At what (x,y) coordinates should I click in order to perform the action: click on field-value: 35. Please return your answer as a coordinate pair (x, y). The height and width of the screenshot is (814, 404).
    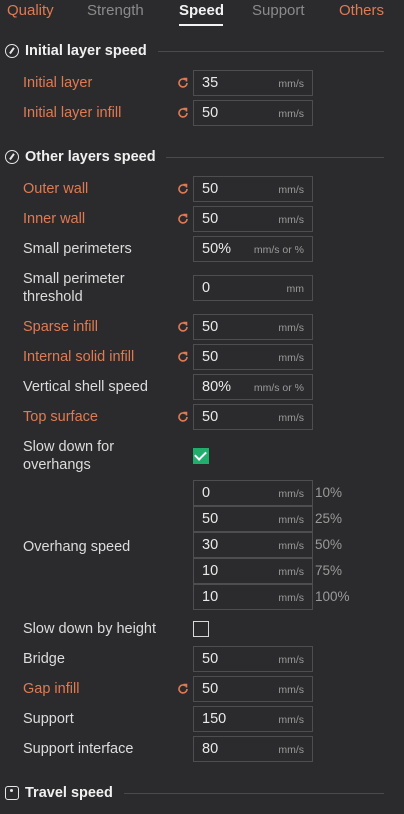
    Looking at the image, I should click on (210, 83).